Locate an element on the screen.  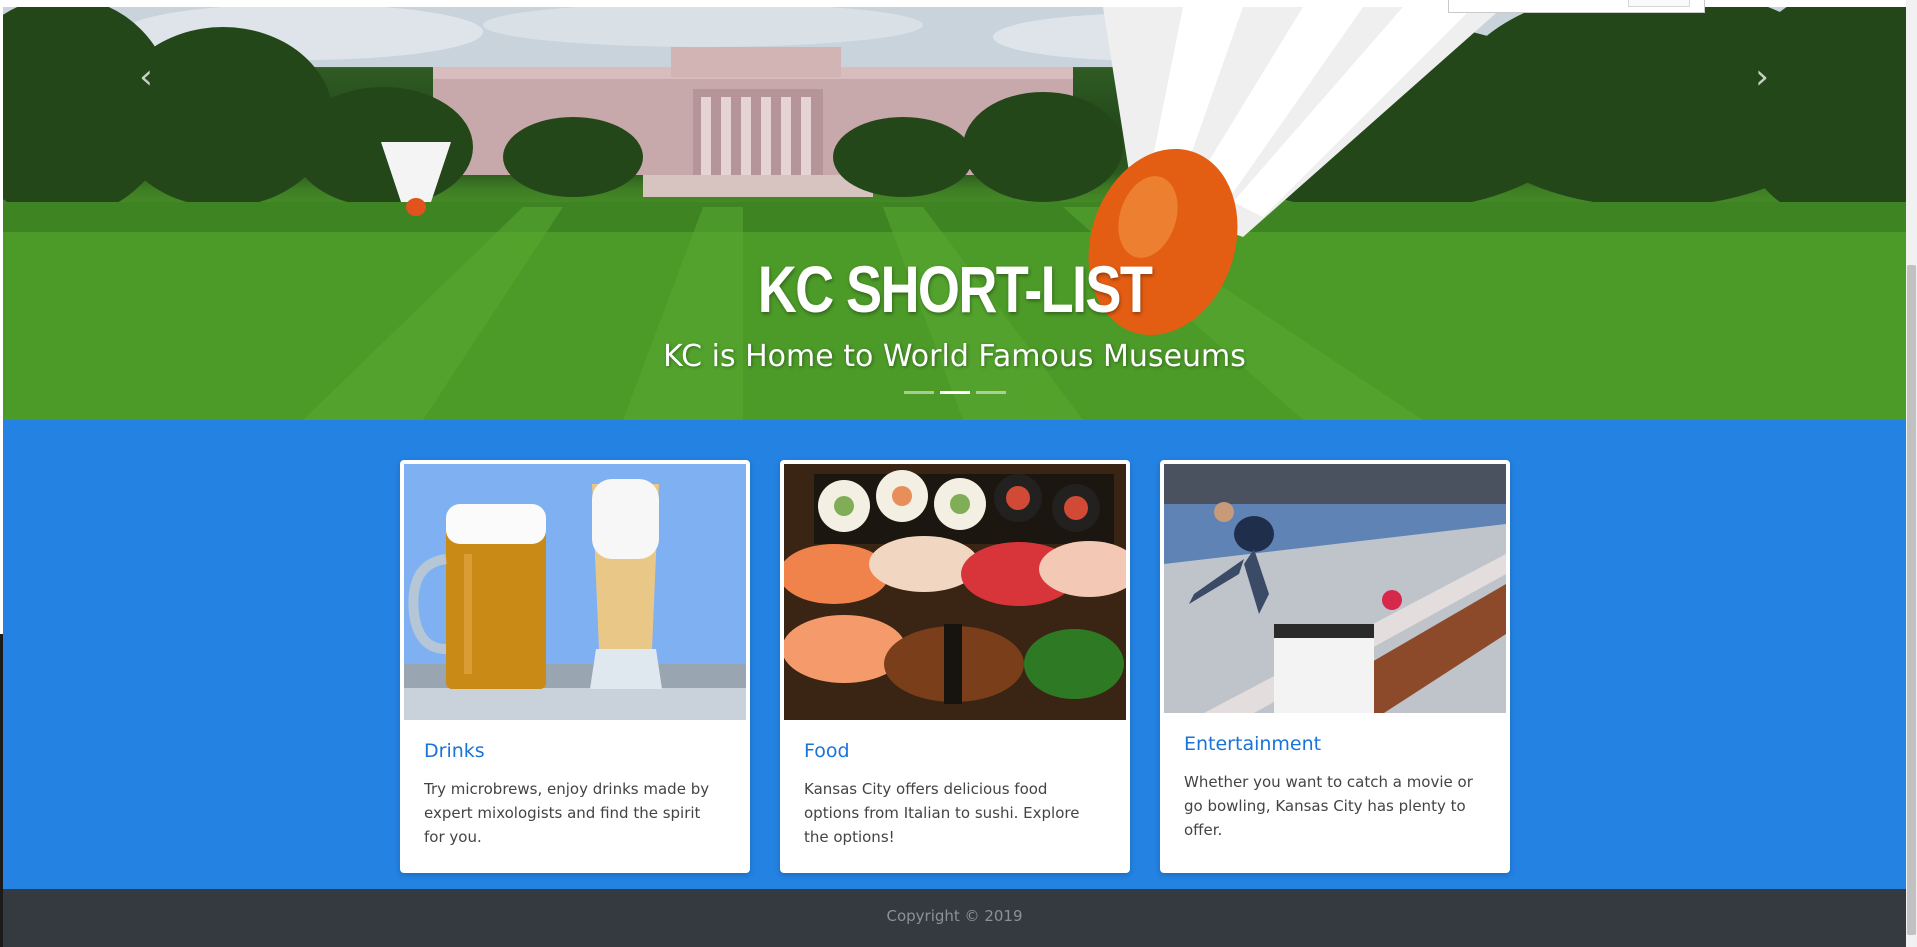
scrollbar-thumb is located at coordinates (1911, 600).